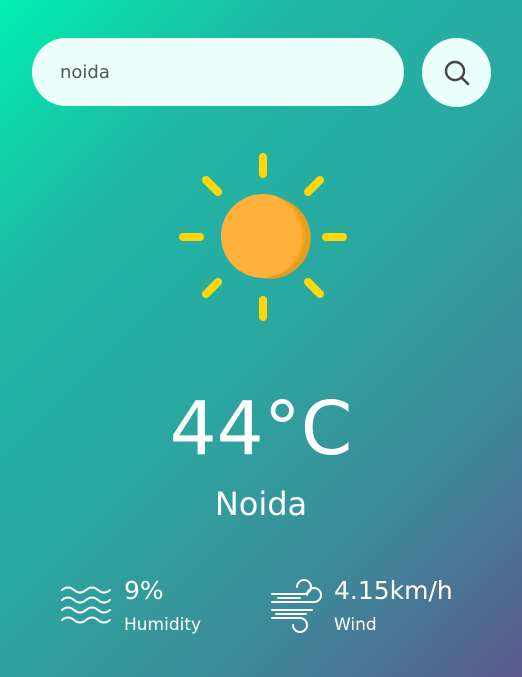 The height and width of the screenshot is (677, 522). Describe the element at coordinates (261, 504) in the screenshot. I see `city-name: Noida` at that location.